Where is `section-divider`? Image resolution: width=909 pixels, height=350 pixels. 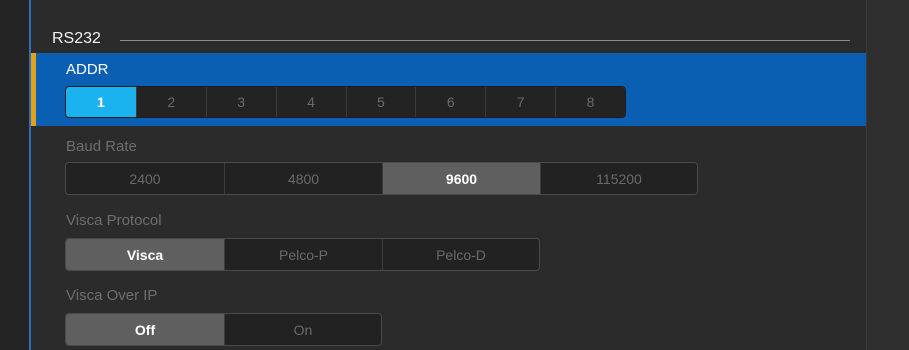
section-divider is located at coordinates (485, 40).